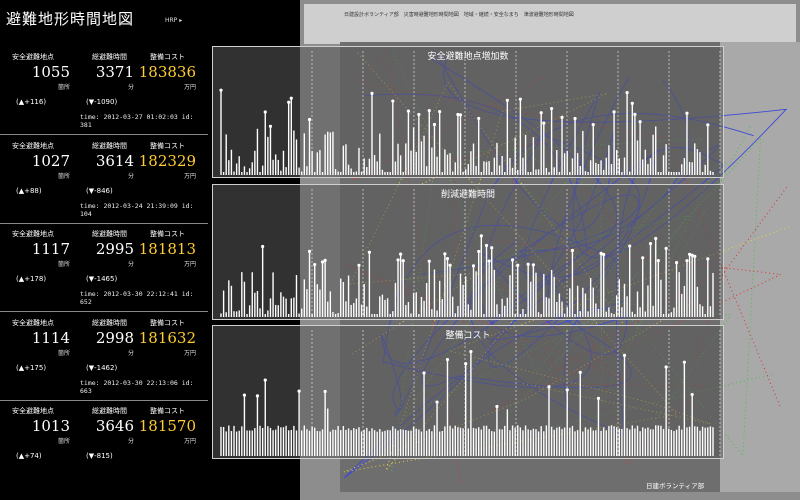  What do you see at coordinates (189, 87) in the screenshot?
I see `cost-unit: 万円` at bounding box center [189, 87].